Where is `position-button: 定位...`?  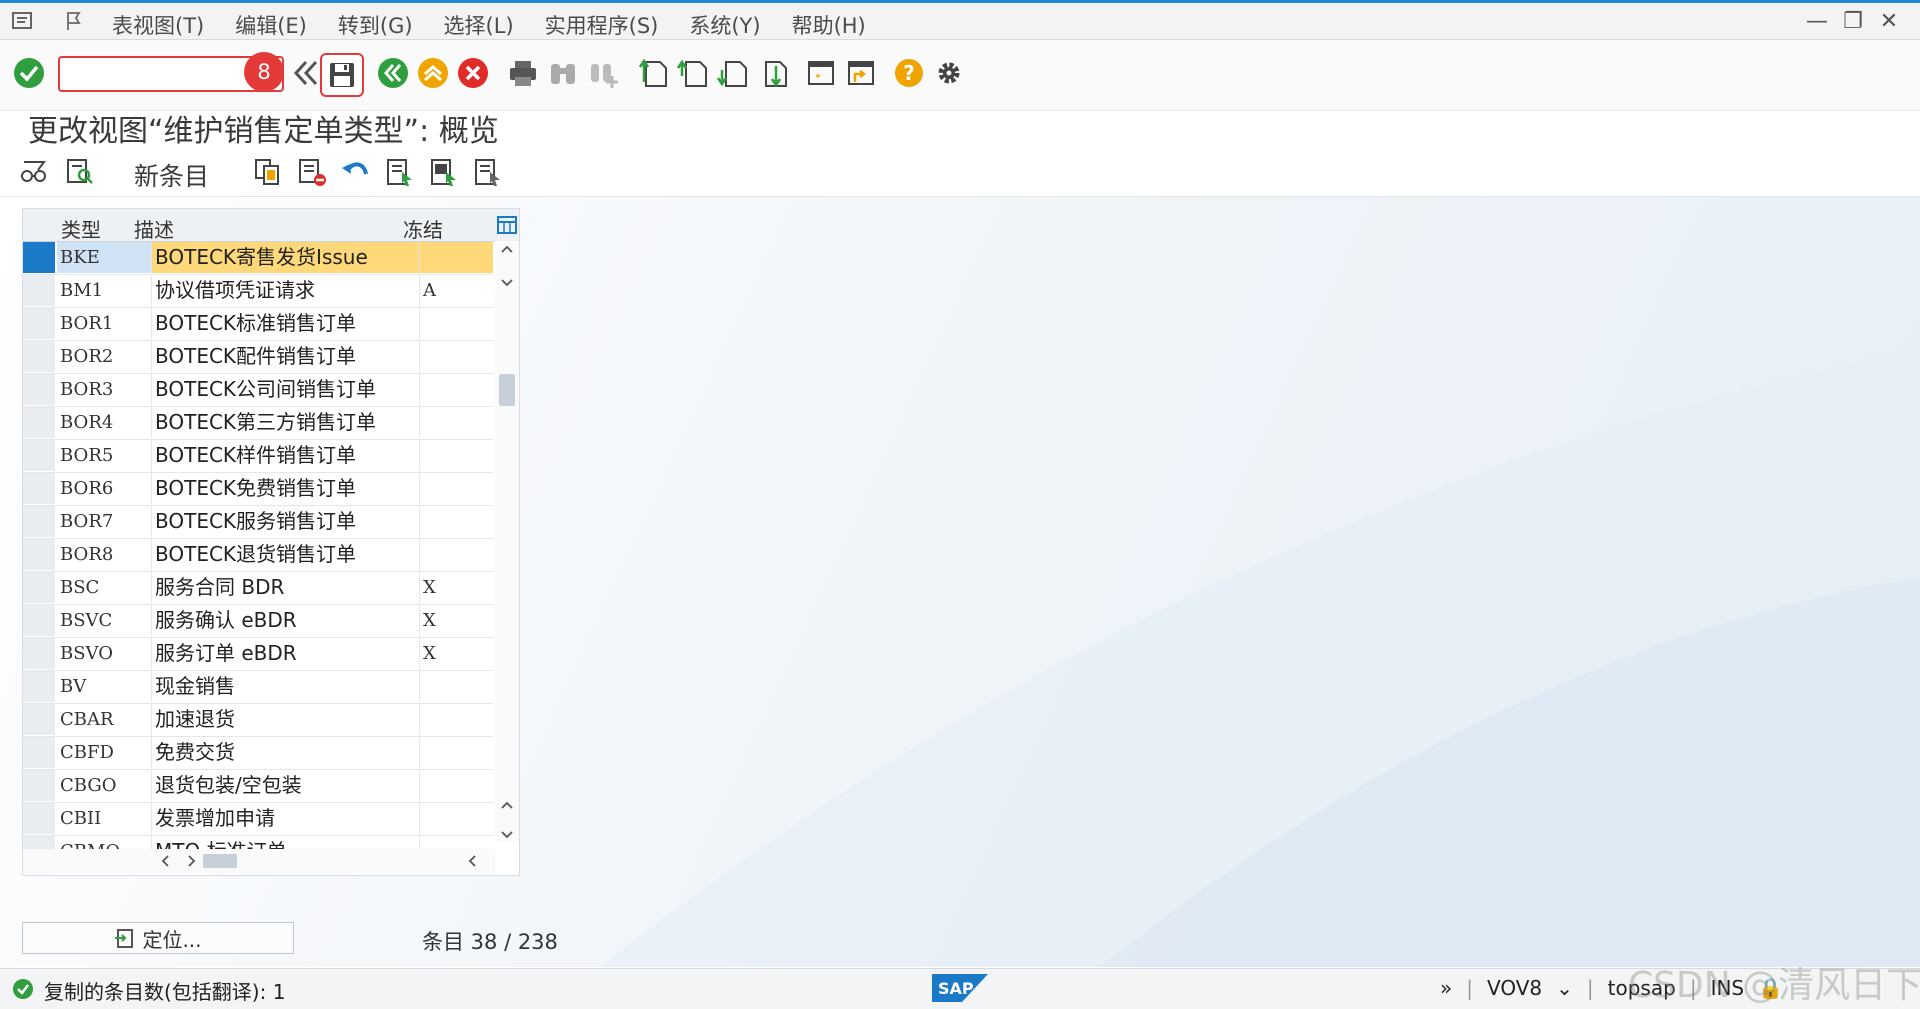 position-button: 定位... is located at coordinates (158, 938).